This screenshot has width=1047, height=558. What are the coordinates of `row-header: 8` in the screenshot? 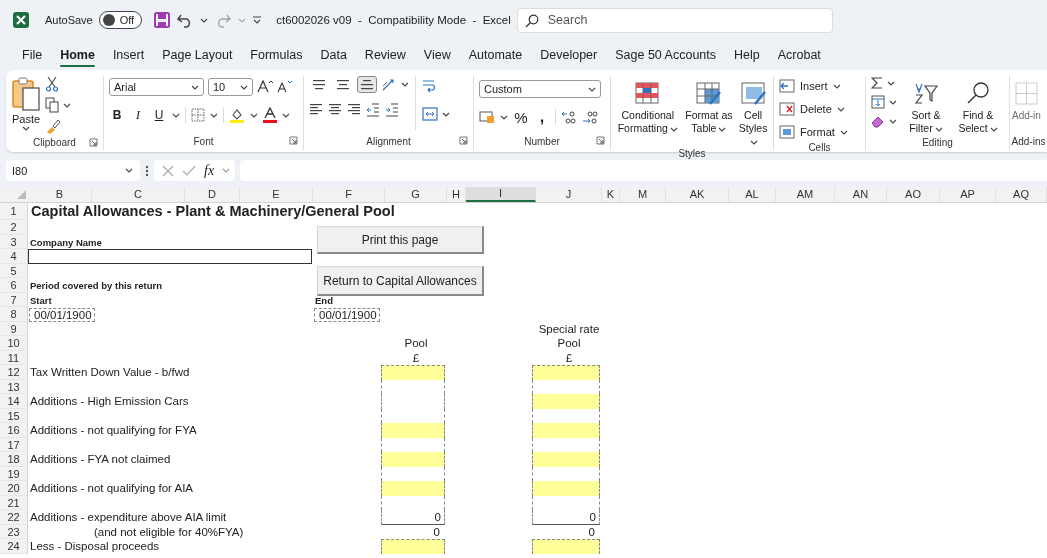 It's located at (14, 314).